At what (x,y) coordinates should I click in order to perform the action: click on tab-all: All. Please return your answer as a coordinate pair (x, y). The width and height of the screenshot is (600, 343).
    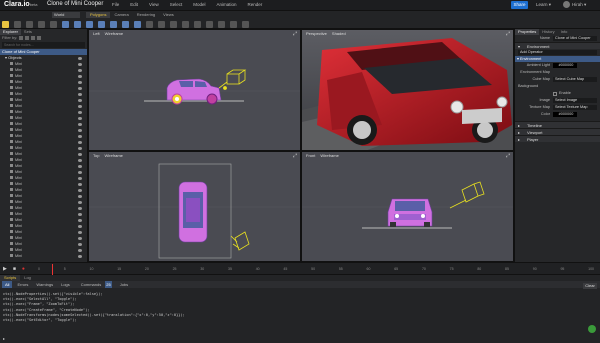
    Looking at the image, I should click on (7, 284).